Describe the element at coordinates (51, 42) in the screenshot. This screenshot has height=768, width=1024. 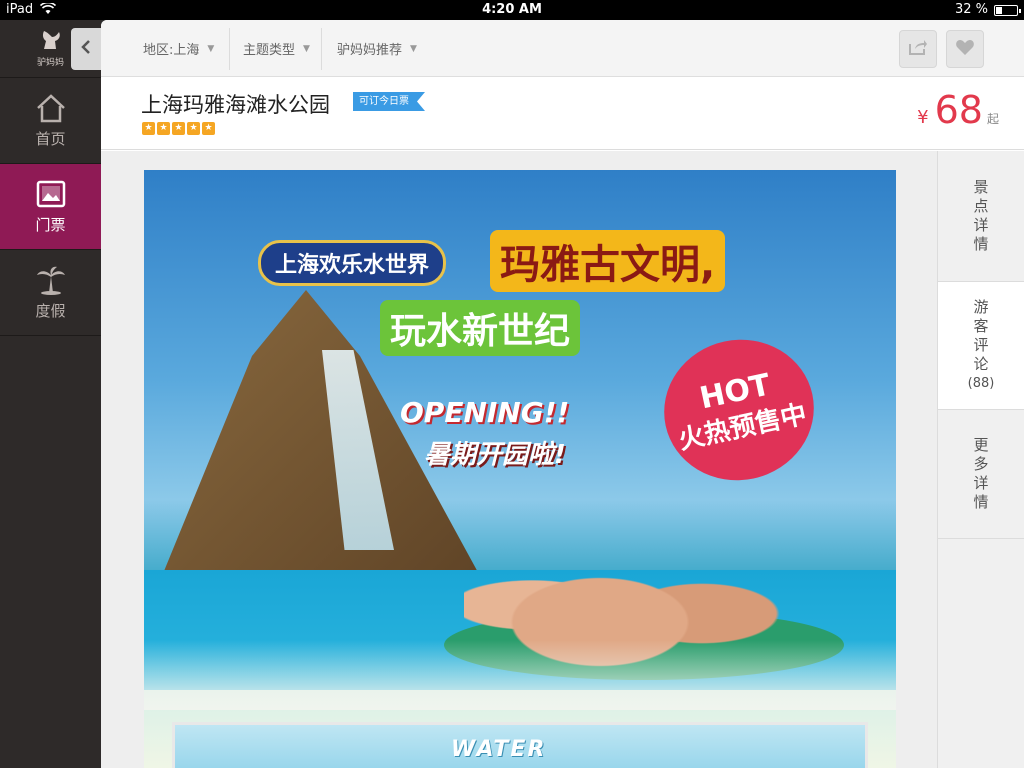
I see `rabbit-logo-icon` at that location.